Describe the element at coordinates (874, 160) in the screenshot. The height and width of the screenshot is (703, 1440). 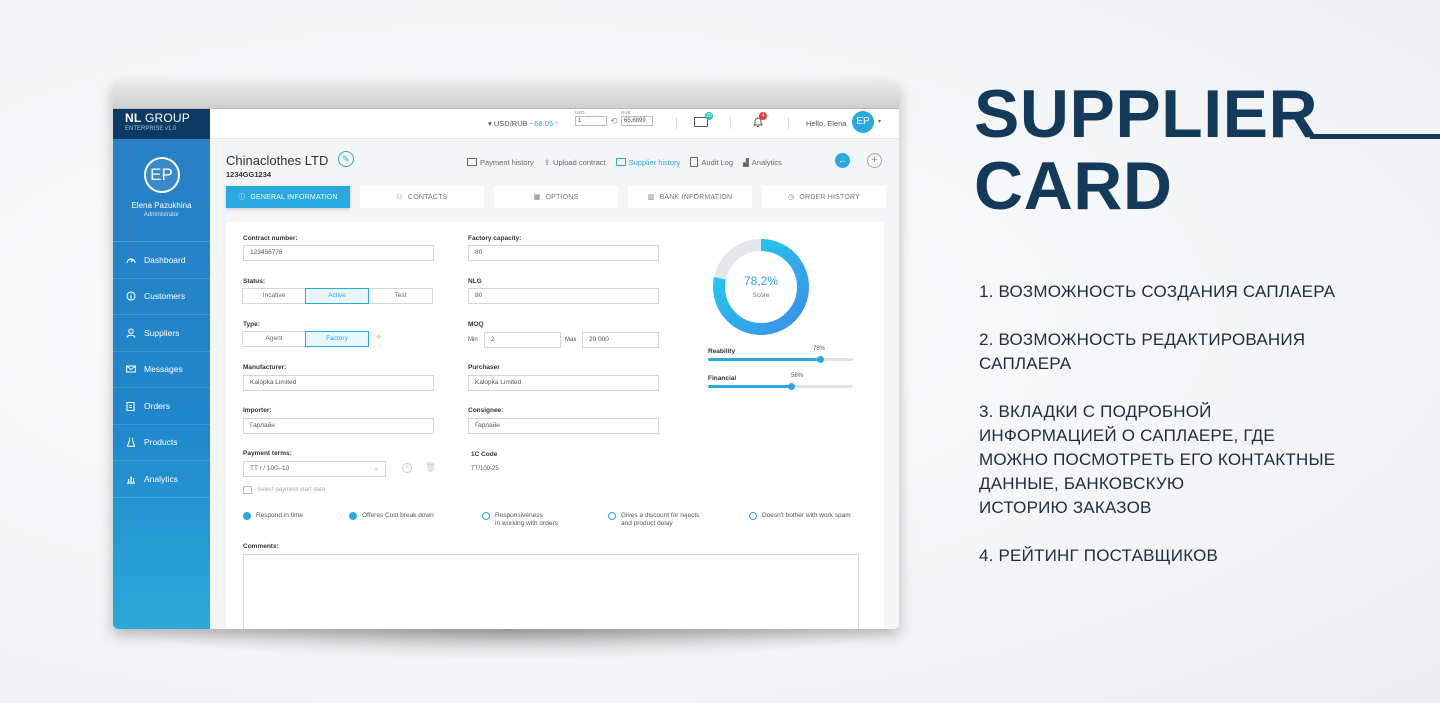
I see `add-button: +` at that location.